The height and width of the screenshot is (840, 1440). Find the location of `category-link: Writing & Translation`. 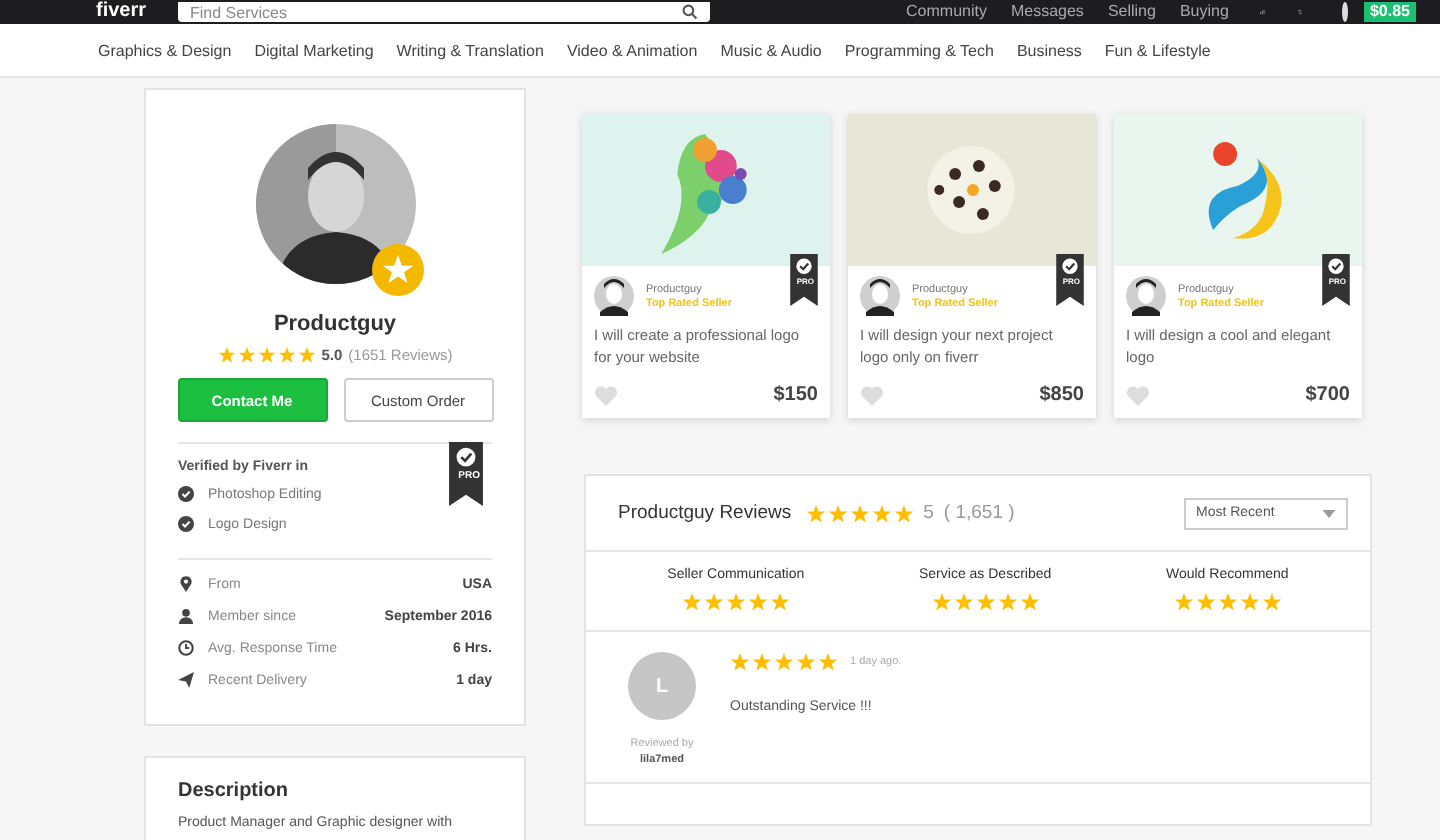

category-link: Writing & Translation is located at coordinates (470, 50).